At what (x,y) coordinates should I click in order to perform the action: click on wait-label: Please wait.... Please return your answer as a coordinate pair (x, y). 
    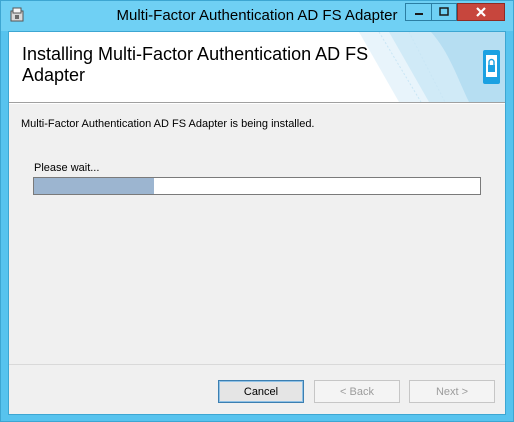
    Looking at the image, I should click on (67, 168).